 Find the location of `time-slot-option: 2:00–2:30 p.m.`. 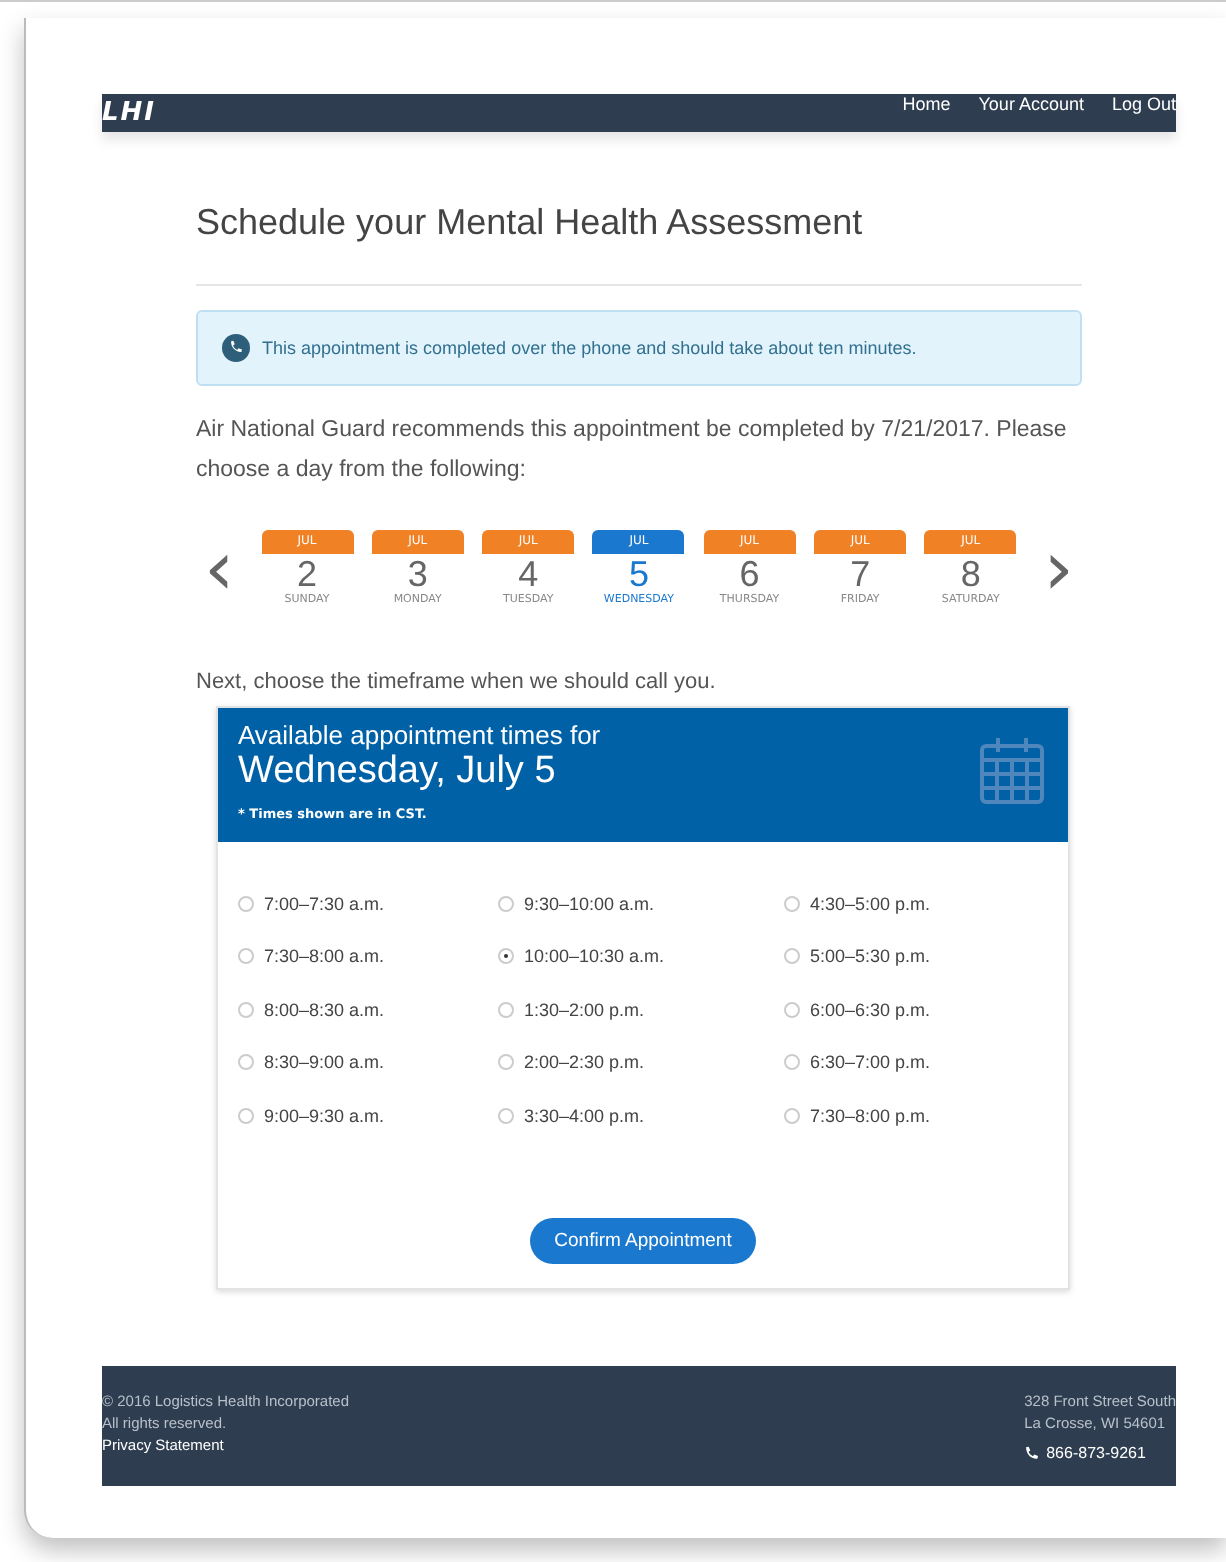

time-slot-option: 2:00–2:30 p.m. is located at coordinates (641, 1063).